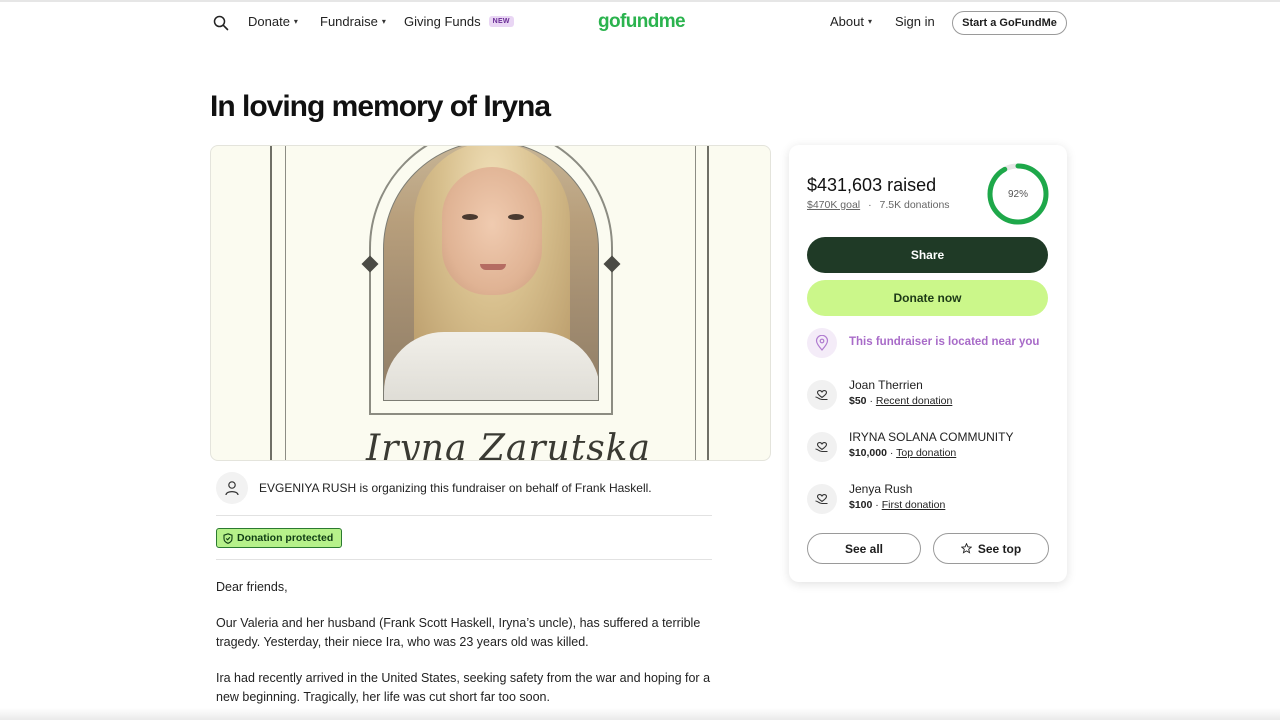 The image size is (1280, 720). I want to click on portrait-mouth, so click(493, 267).